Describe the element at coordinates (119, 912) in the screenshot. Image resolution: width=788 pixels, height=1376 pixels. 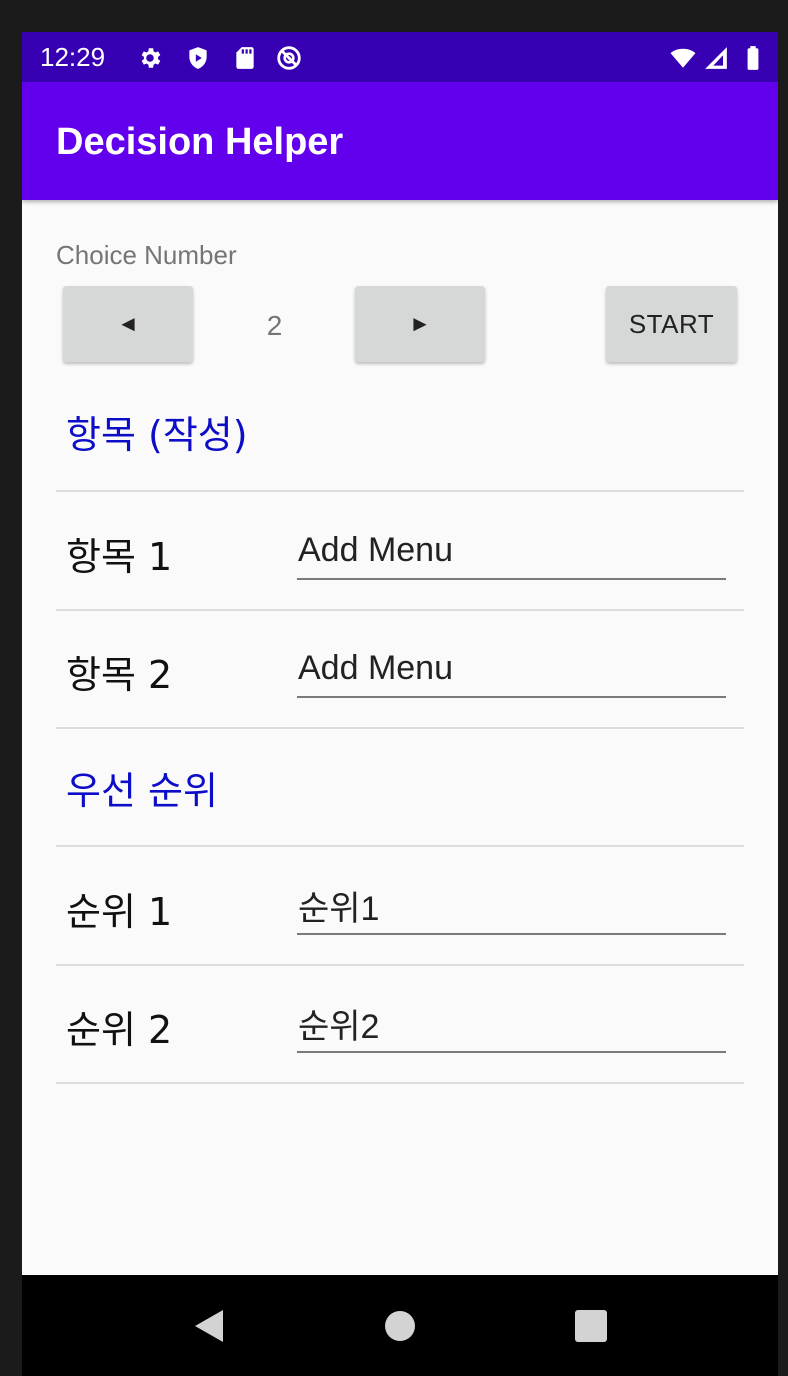
I see `priority-1-label: 순위 1` at that location.